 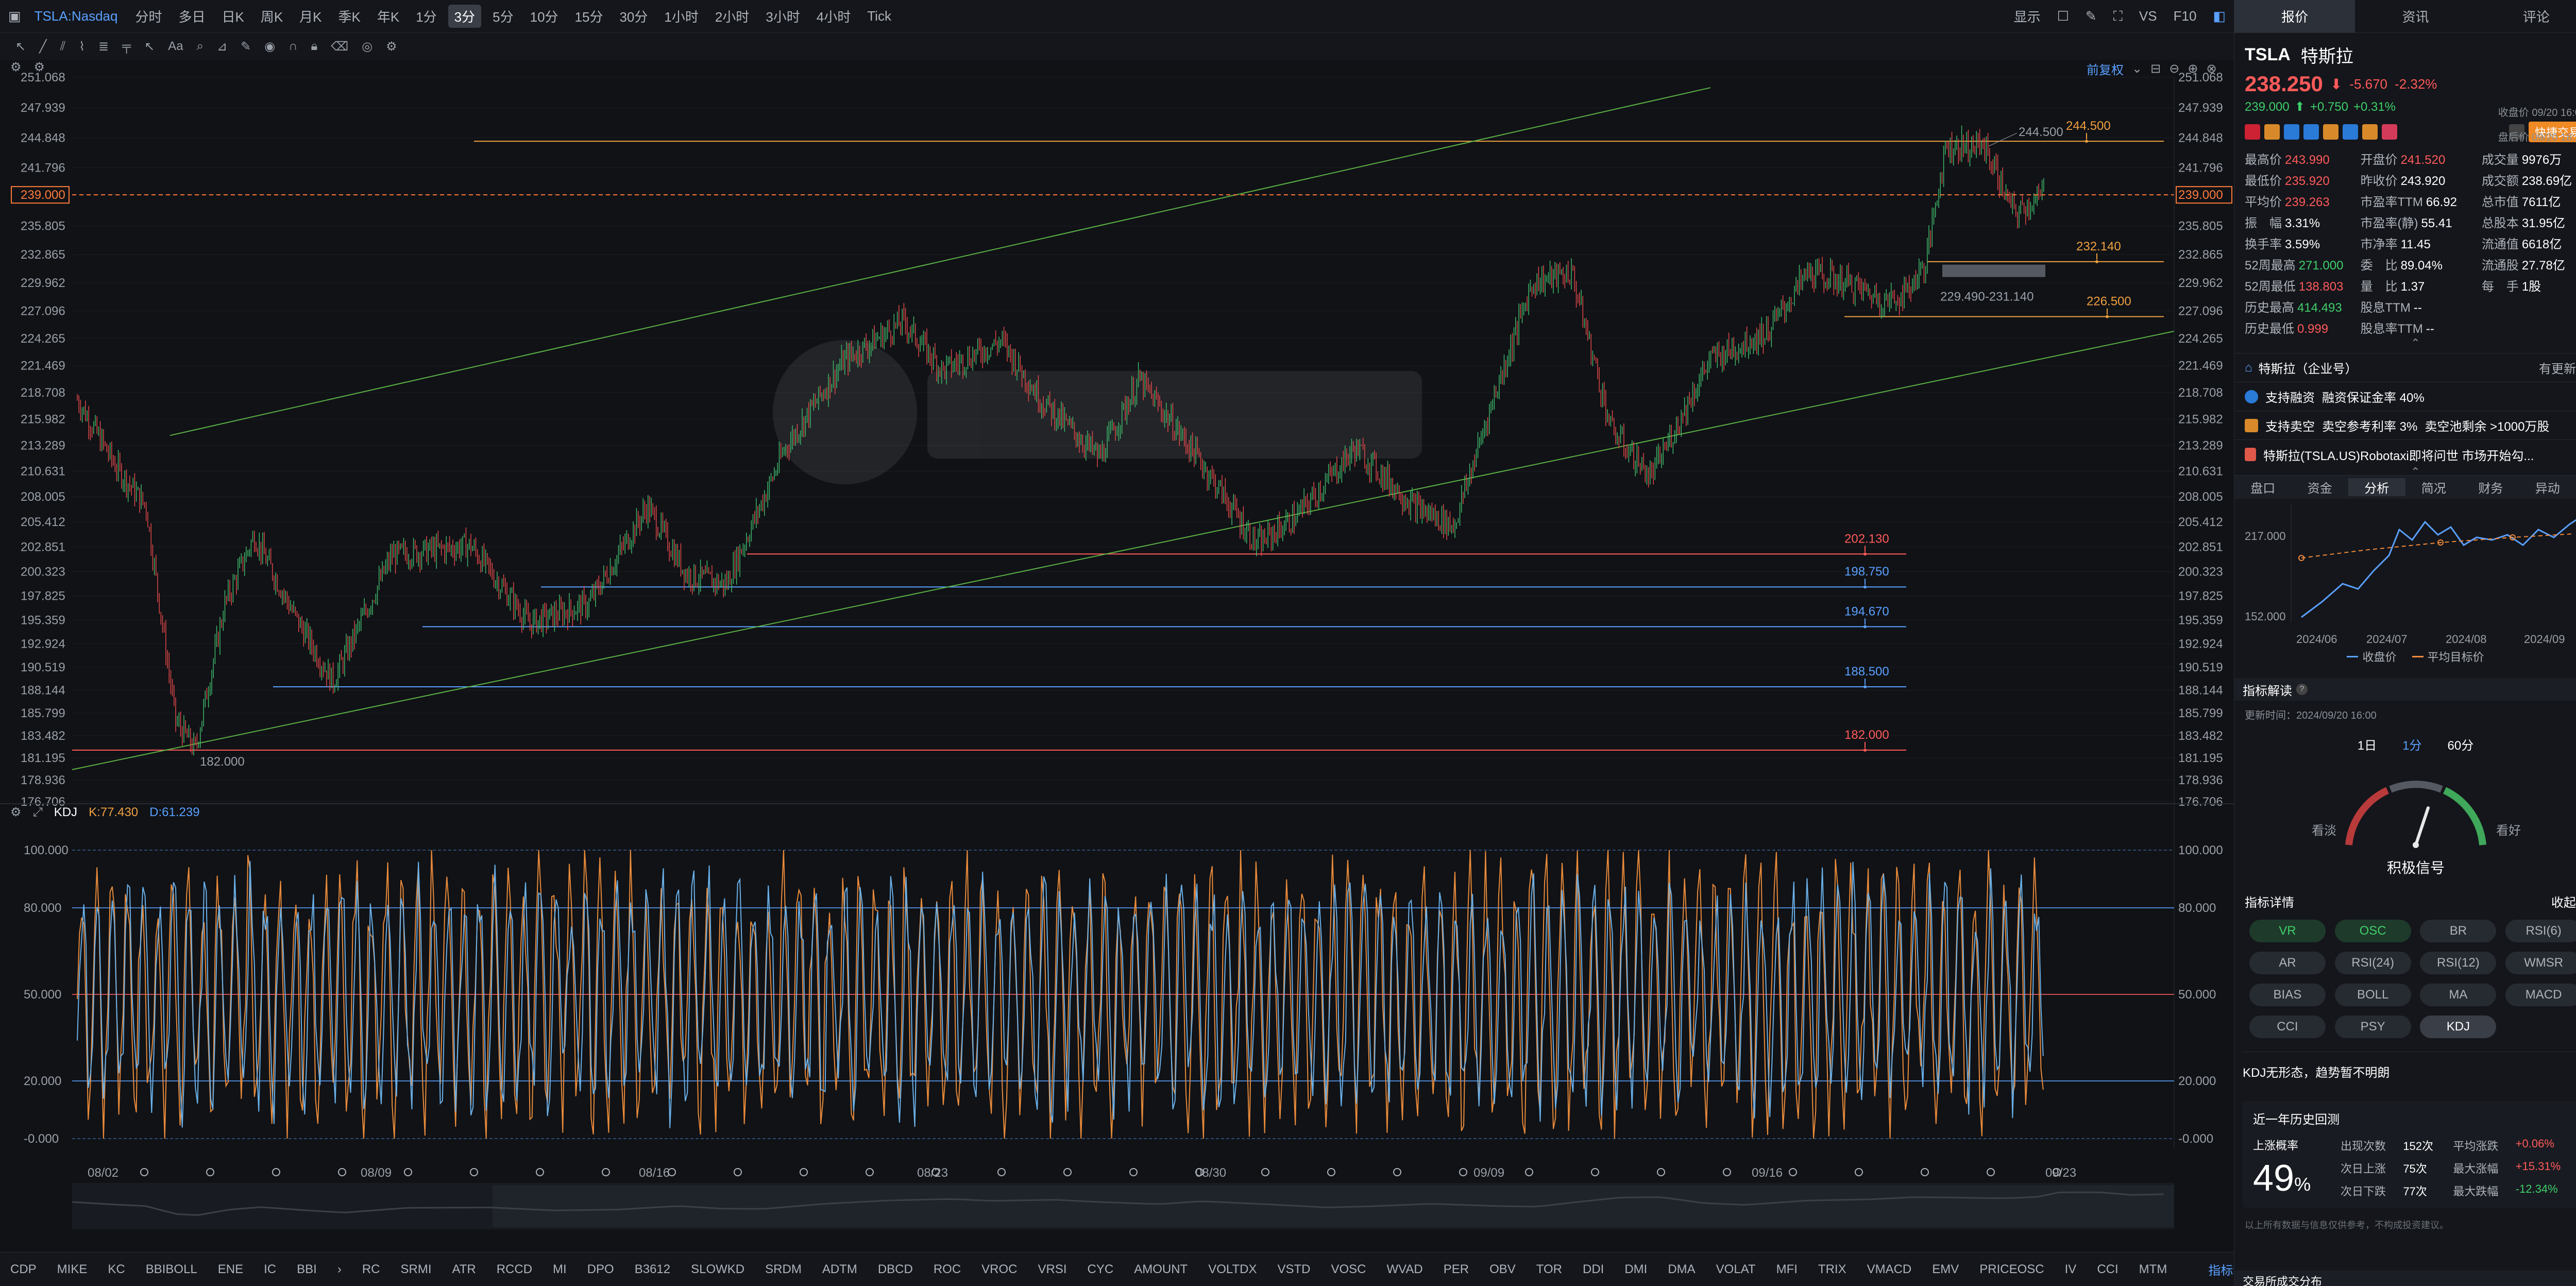 I want to click on eye-icon: ◉, so click(x=269, y=46).